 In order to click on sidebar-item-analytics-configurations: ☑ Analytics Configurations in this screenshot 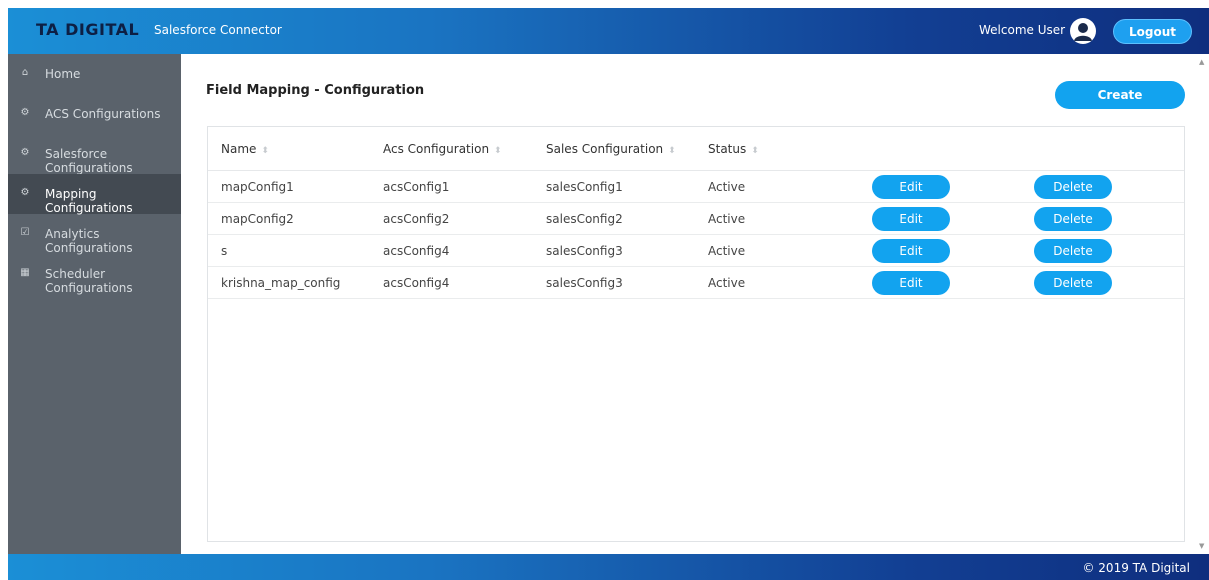, I will do `click(94, 234)`.